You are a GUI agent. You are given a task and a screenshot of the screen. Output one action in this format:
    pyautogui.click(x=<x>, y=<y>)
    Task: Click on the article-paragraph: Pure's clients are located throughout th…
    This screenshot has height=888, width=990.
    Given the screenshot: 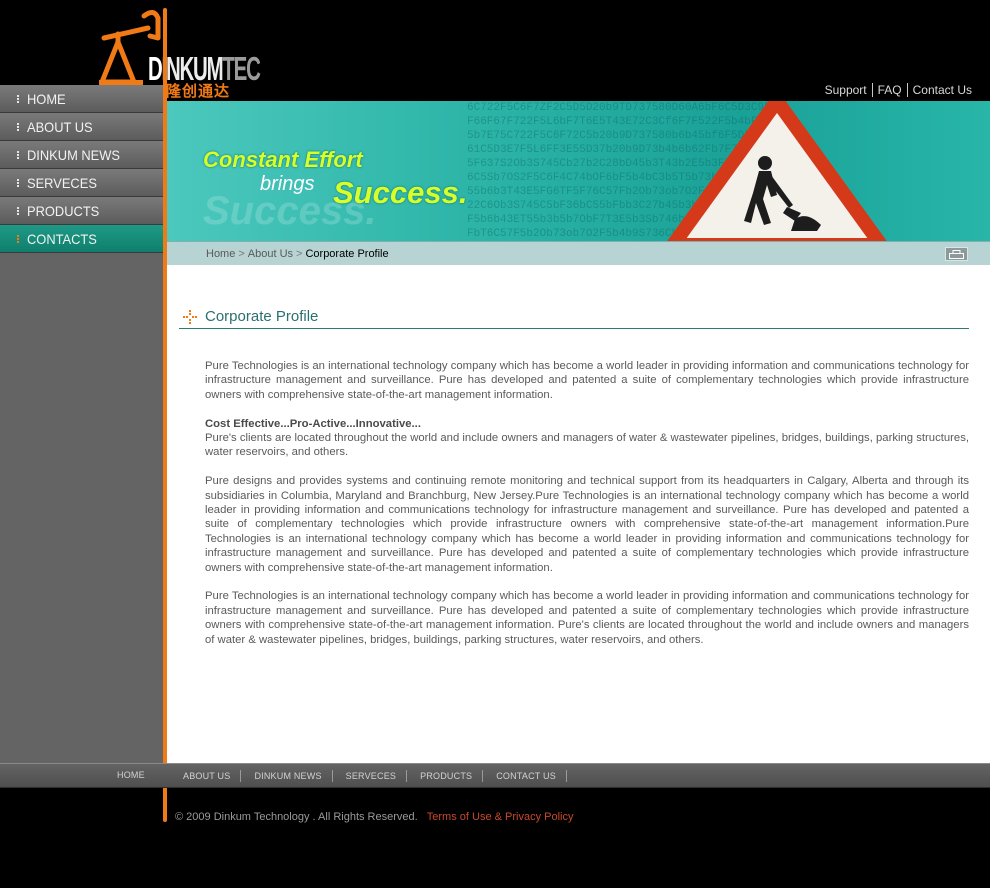 What is the action you would take?
    pyautogui.click(x=587, y=445)
    